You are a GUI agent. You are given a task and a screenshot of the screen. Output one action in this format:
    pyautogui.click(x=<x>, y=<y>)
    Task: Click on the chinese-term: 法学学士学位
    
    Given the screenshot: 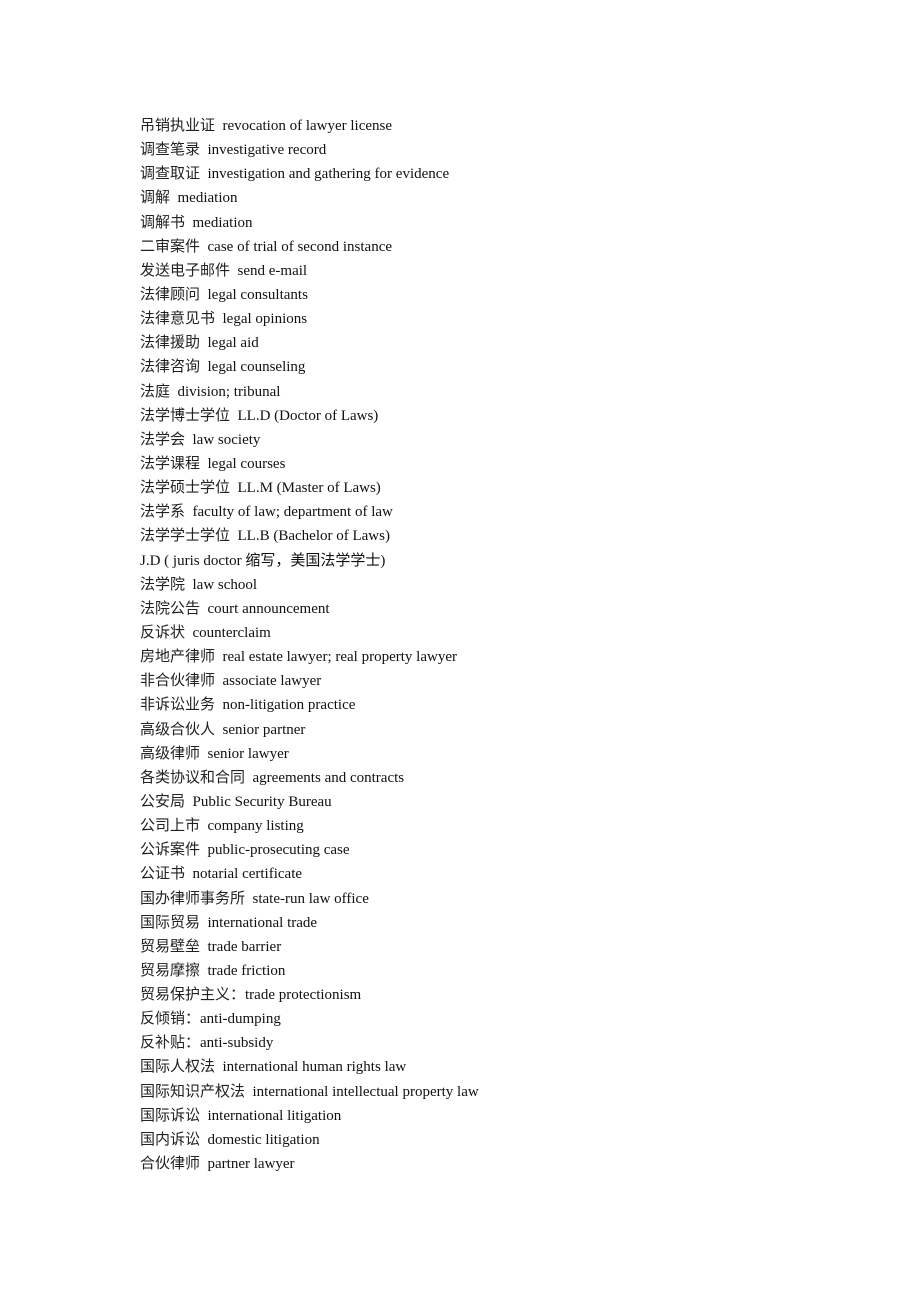 What is the action you would take?
    pyautogui.click(x=185, y=535)
    